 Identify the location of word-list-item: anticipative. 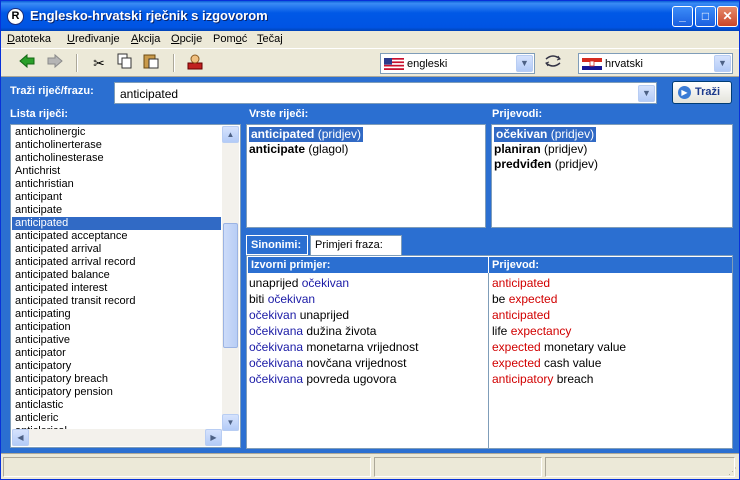
(116, 340).